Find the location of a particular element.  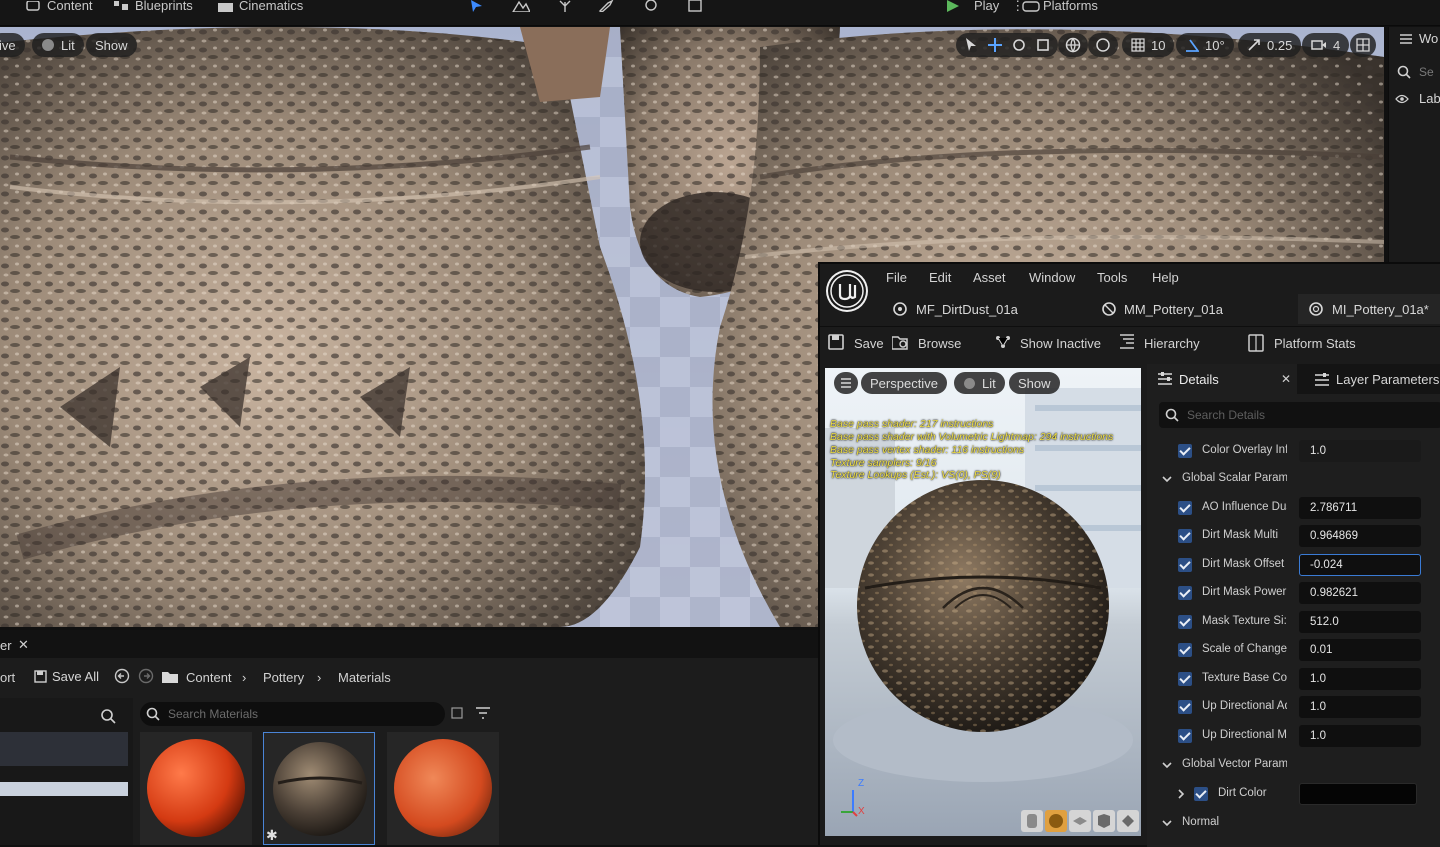

world-space-button is located at coordinates (1073, 45).